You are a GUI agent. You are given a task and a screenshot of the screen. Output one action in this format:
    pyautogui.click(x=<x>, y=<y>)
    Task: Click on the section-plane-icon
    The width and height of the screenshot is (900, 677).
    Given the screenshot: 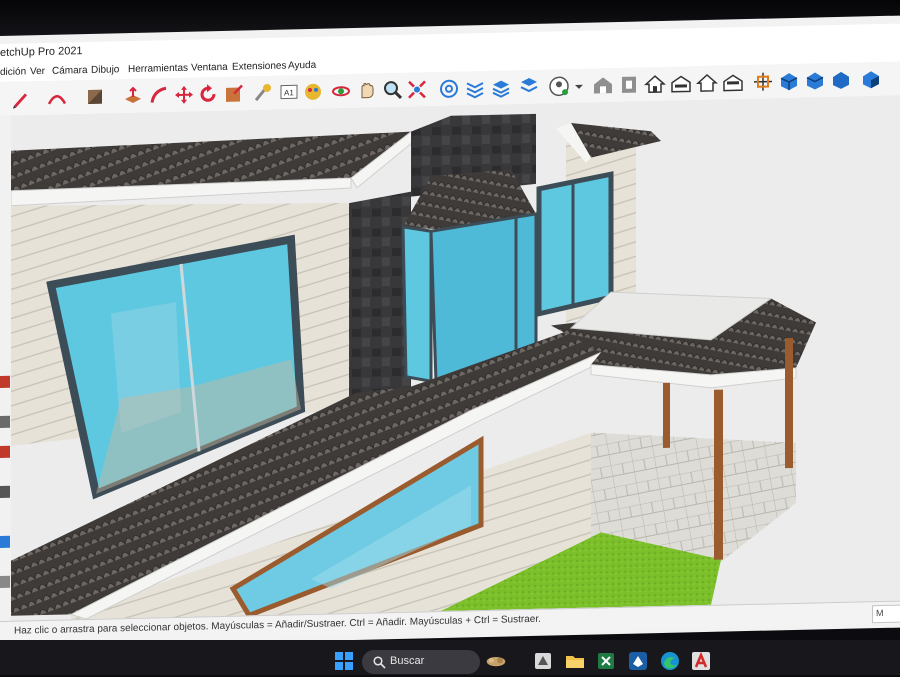 What is the action you would take?
    pyautogui.click(x=763, y=81)
    